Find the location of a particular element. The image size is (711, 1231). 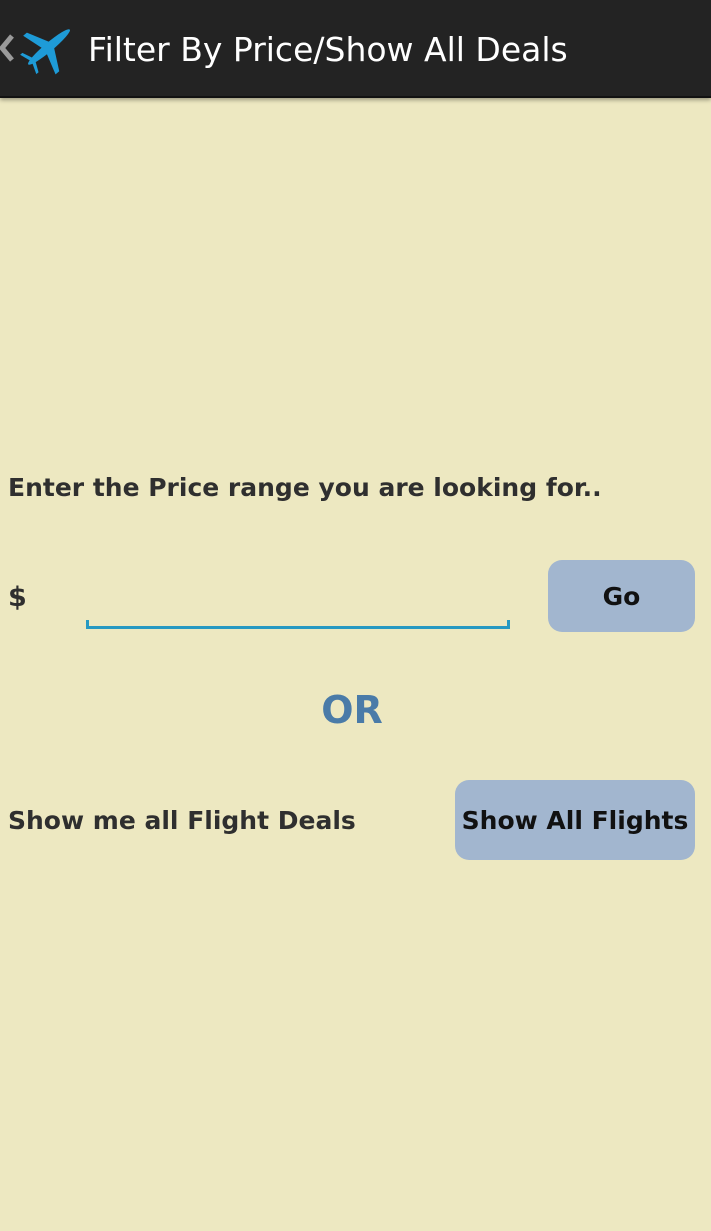

go-button: Go is located at coordinates (621, 596).